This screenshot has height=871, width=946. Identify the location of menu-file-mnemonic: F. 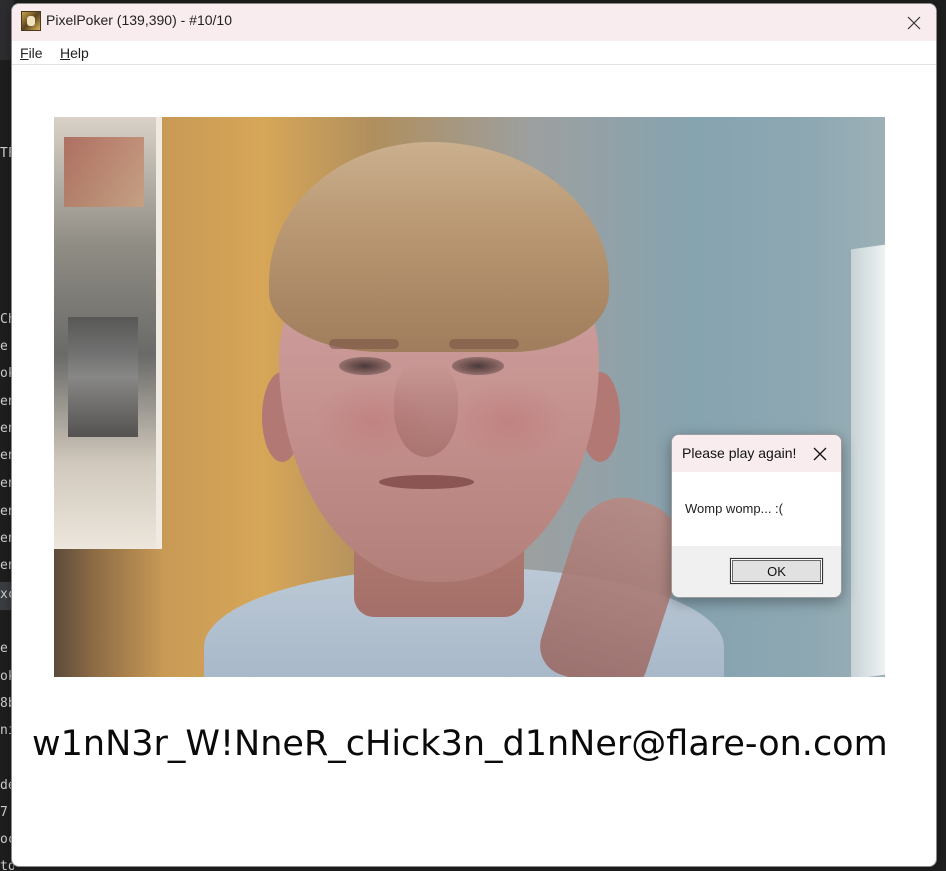
(24, 53).